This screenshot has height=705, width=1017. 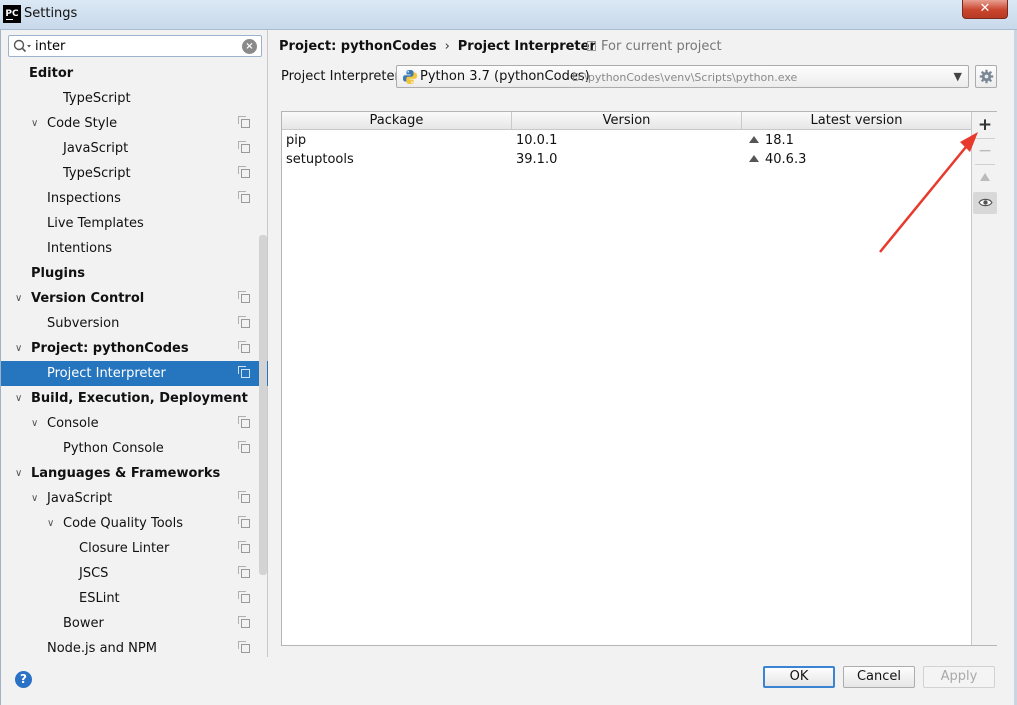 What do you see at coordinates (113, 448) in the screenshot?
I see `tree-item-label: Python Console` at bounding box center [113, 448].